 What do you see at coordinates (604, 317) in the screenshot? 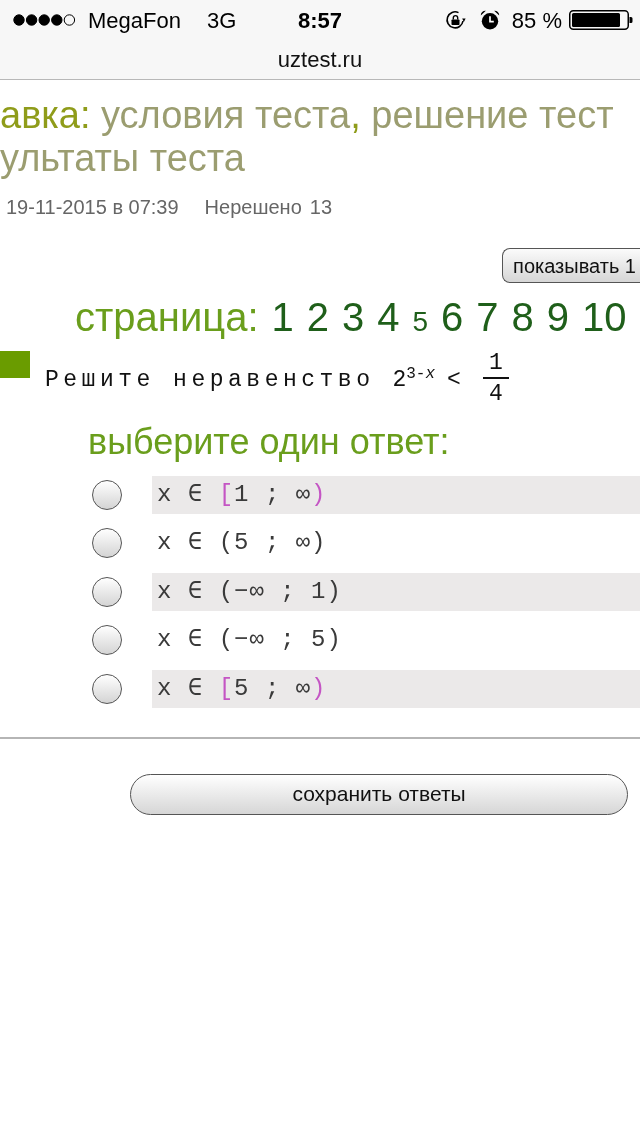
I see `page-link: 10` at bounding box center [604, 317].